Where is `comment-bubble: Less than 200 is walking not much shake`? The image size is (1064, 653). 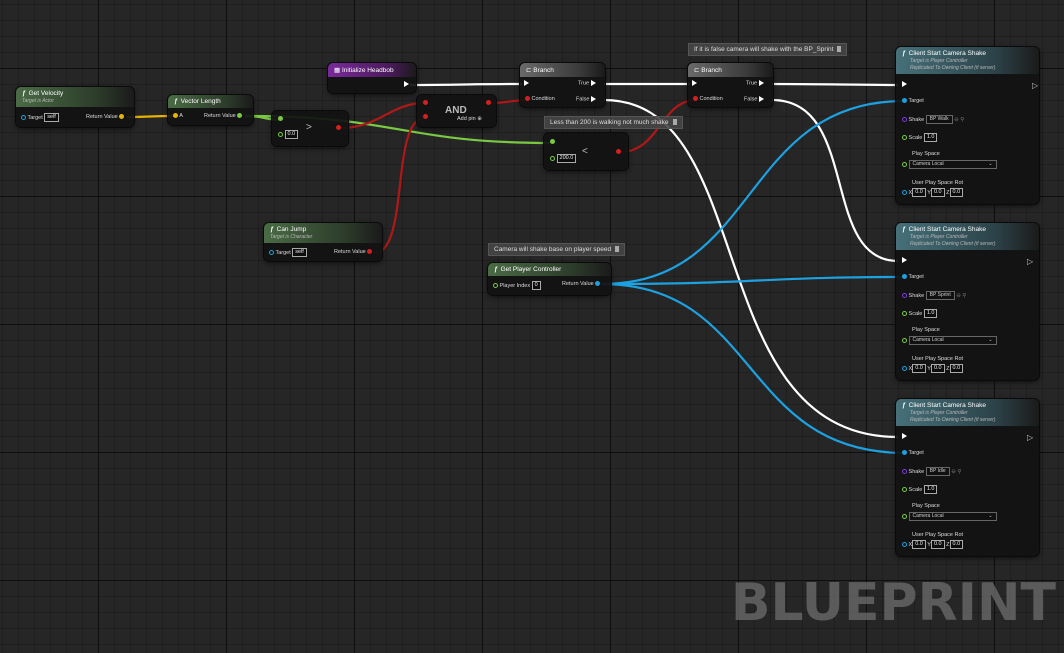 comment-bubble: Less than 200 is walking not much shake is located at coordinates (613, 122).